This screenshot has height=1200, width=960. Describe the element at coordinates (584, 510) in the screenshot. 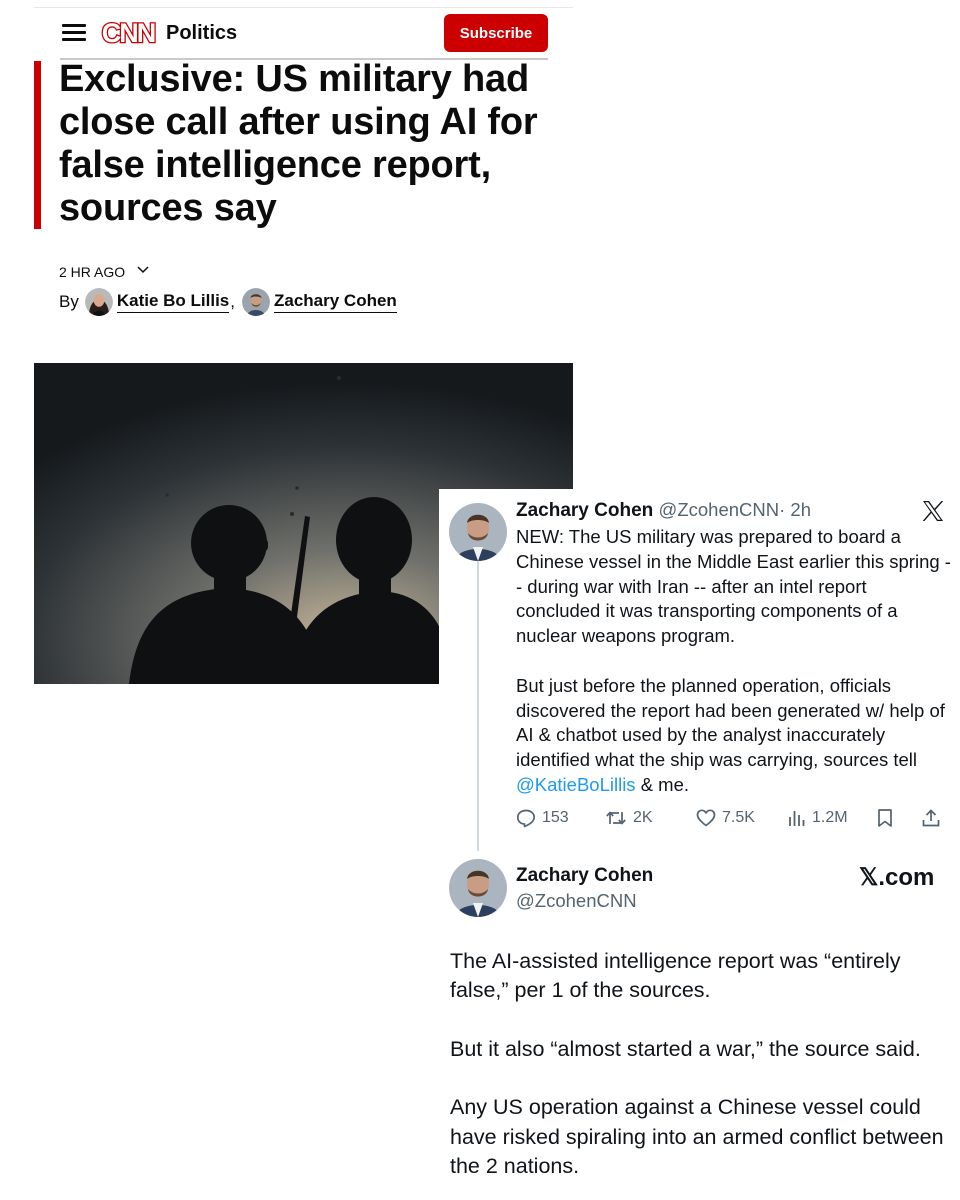

I see `tweet-author-name: Zachary Cohen` at that location.